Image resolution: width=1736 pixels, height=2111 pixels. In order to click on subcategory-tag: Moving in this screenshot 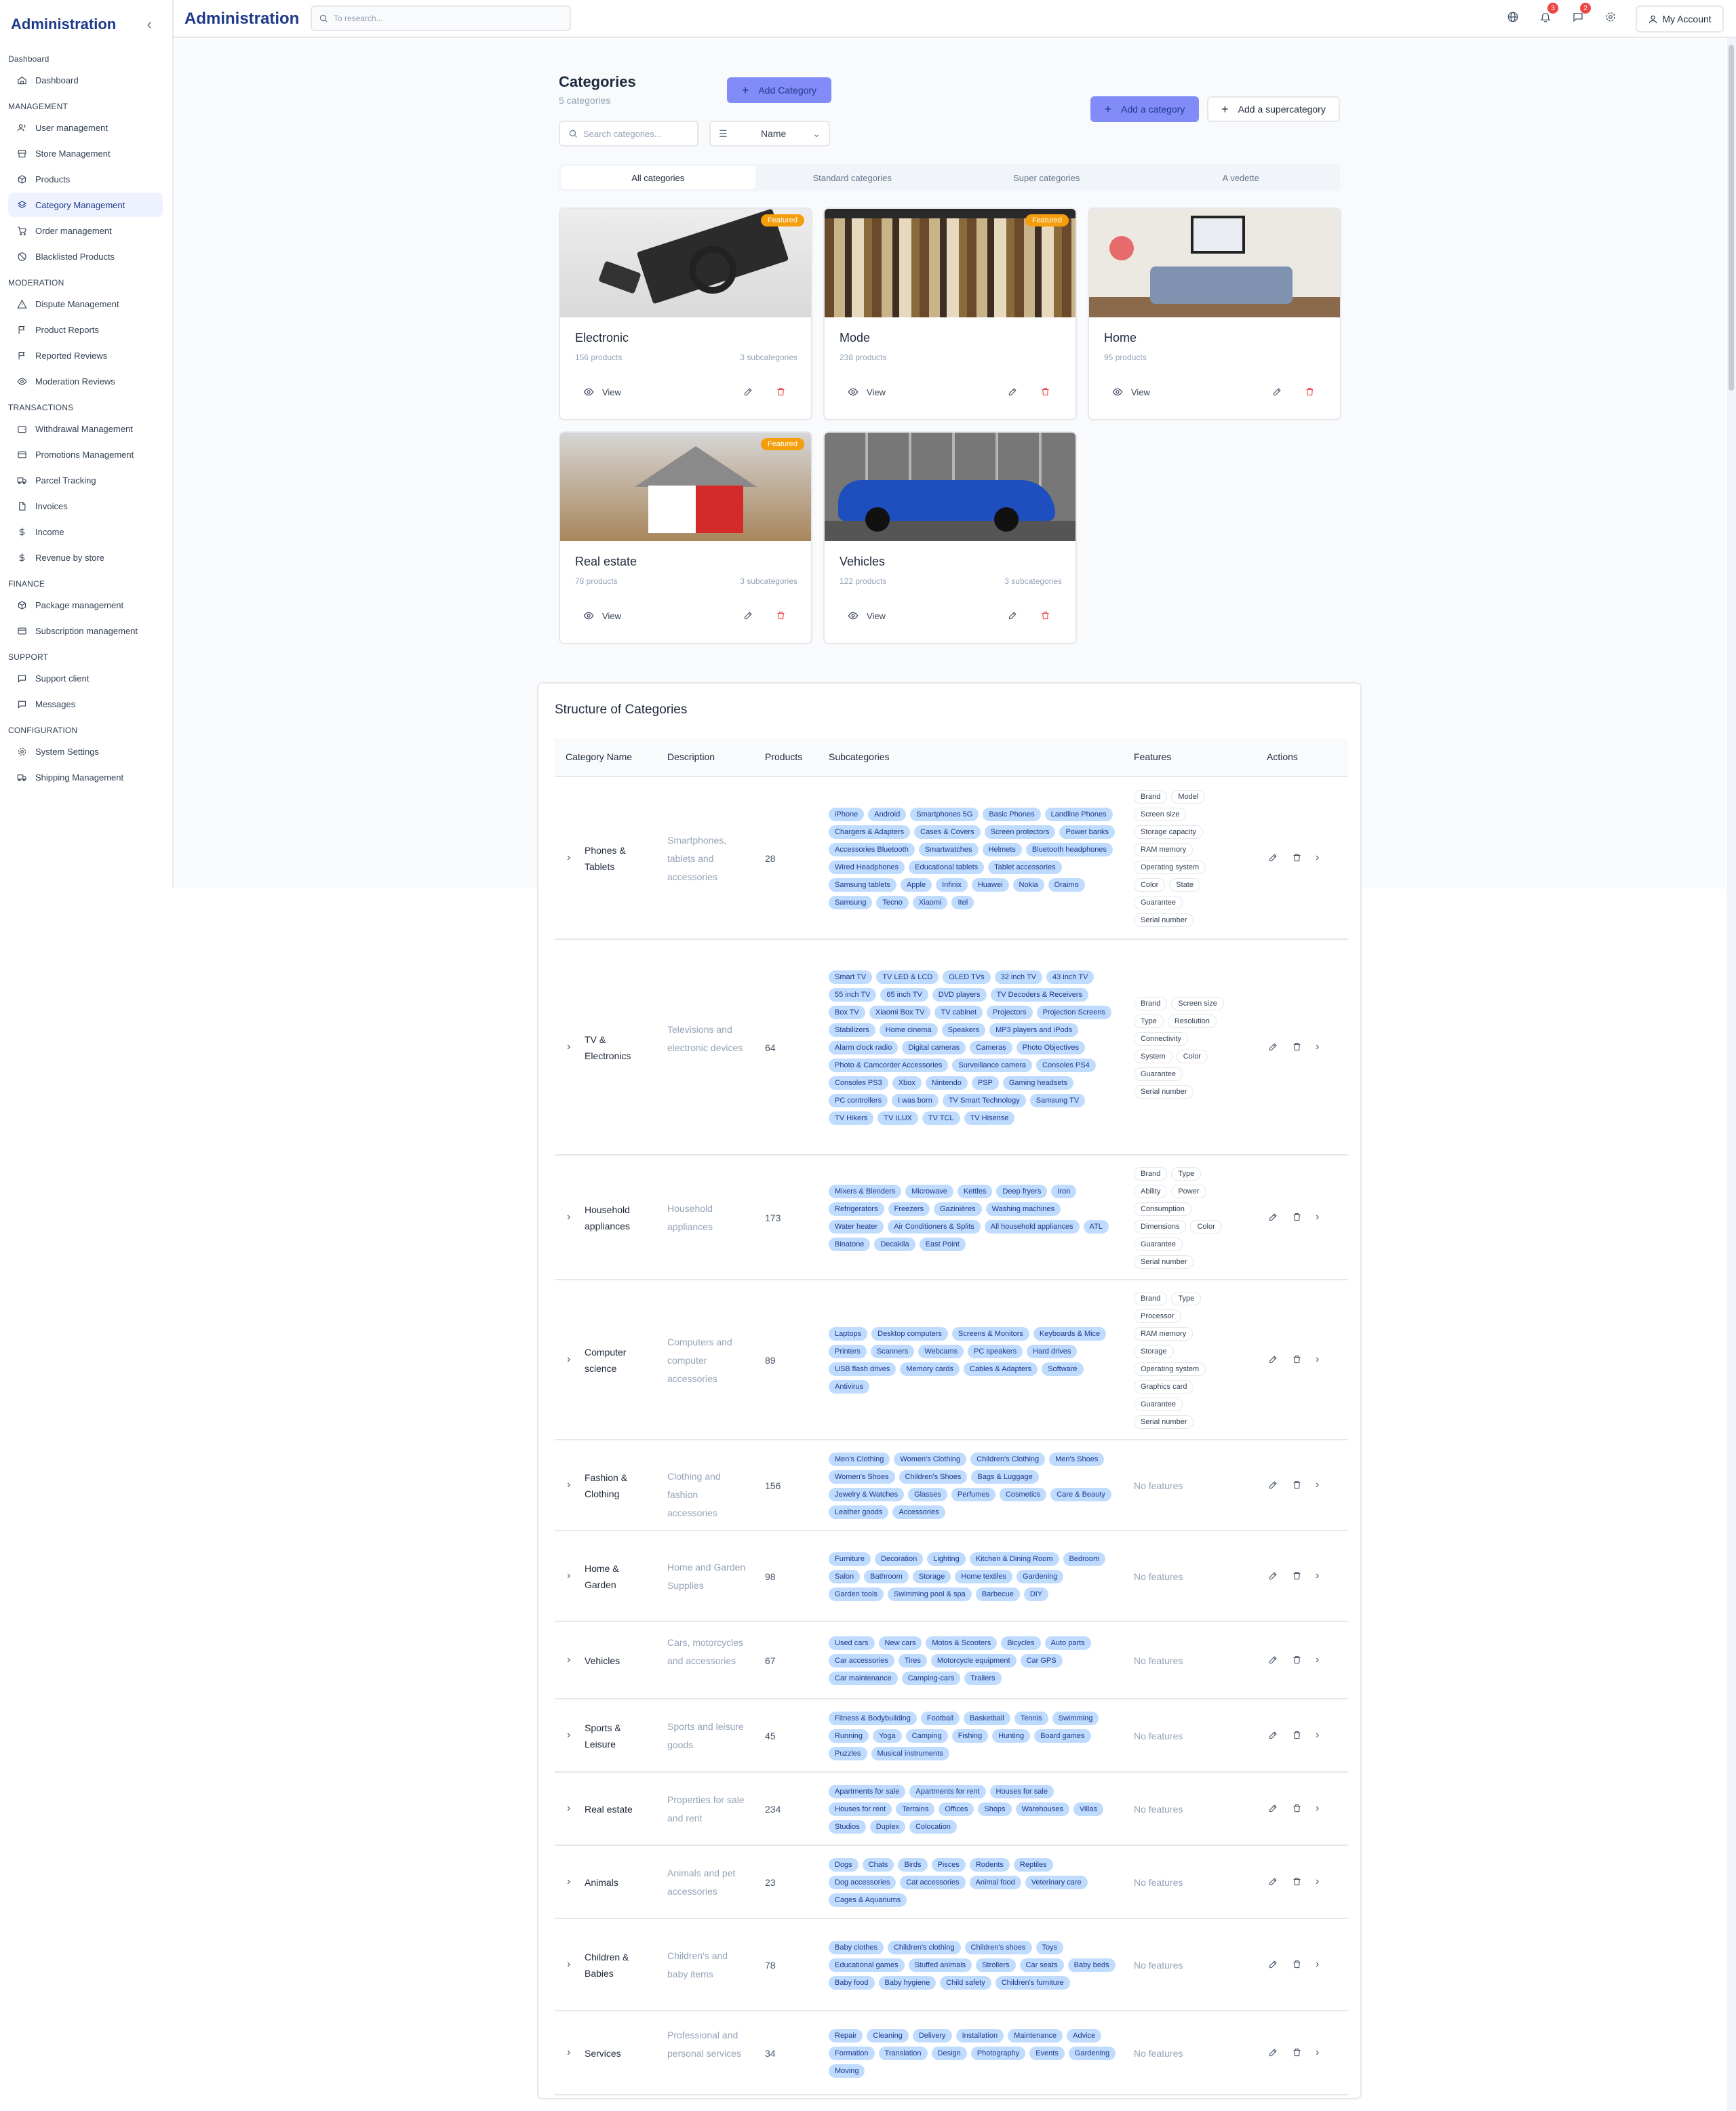, I will do `click(847, 2071)`.